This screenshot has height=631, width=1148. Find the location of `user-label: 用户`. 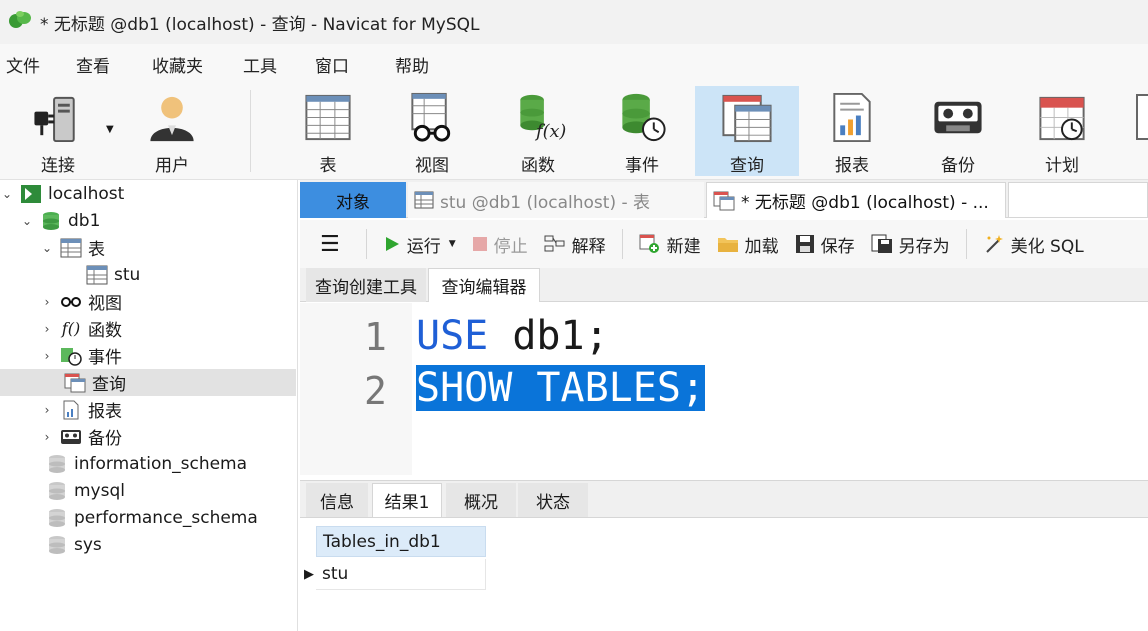

user-label: 用户 is located at coordinates (172, 166).